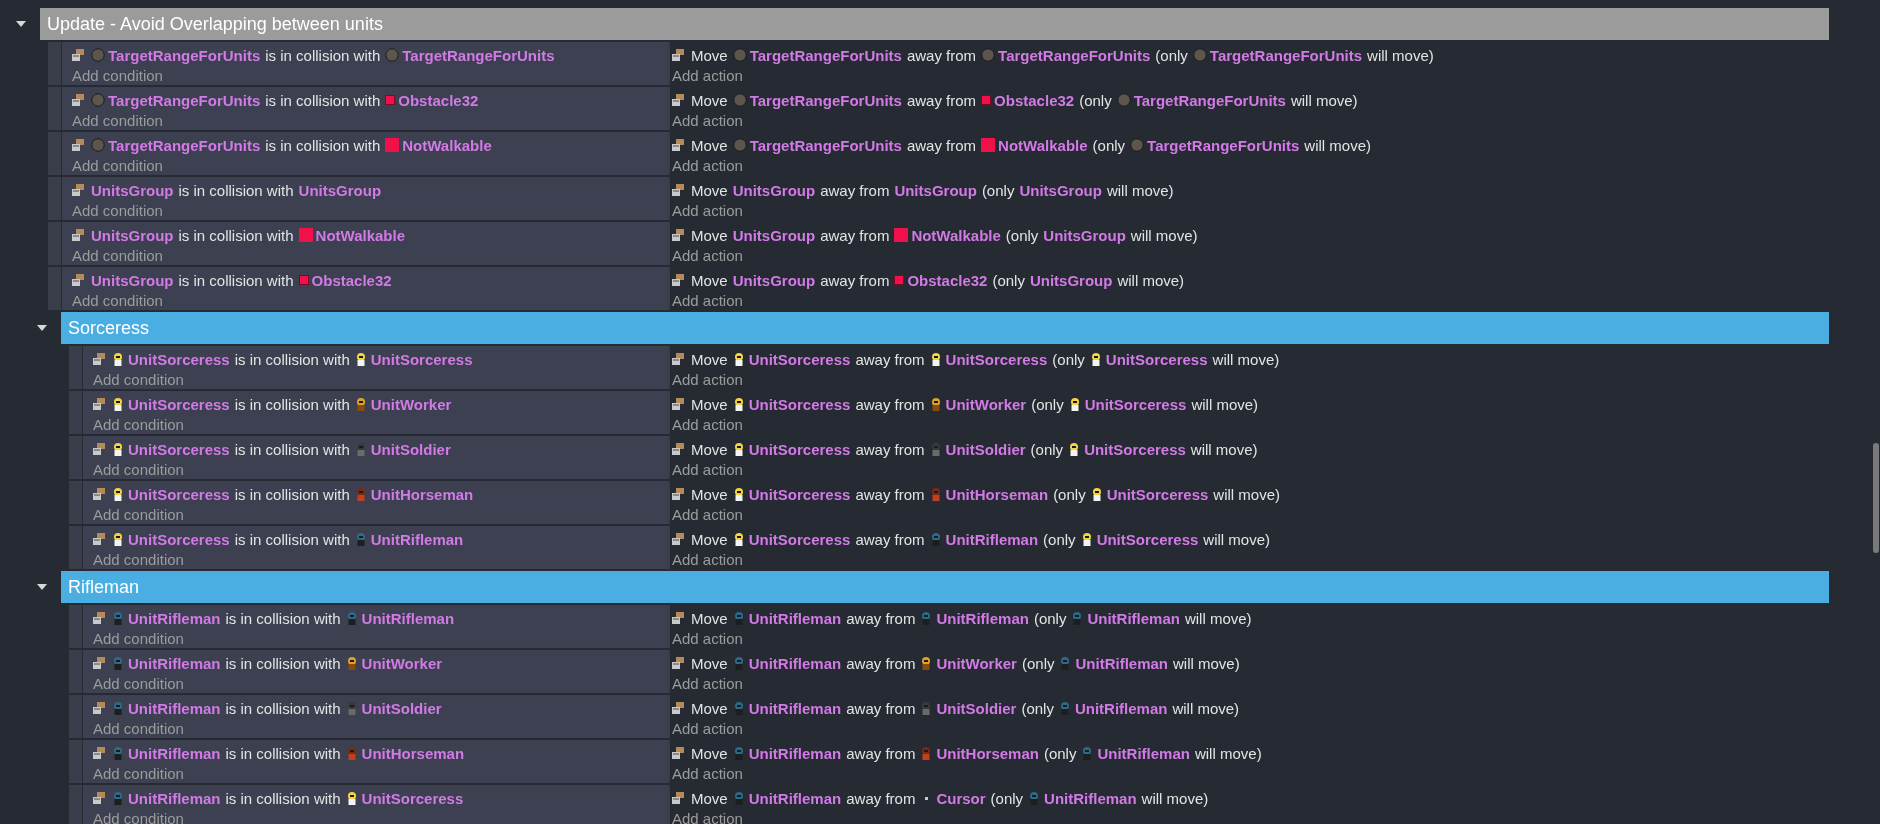 This screenshot has width=1880, height=824. I want to click on group-header: Update - Avoid Overlapping between units, so click(934, 24).